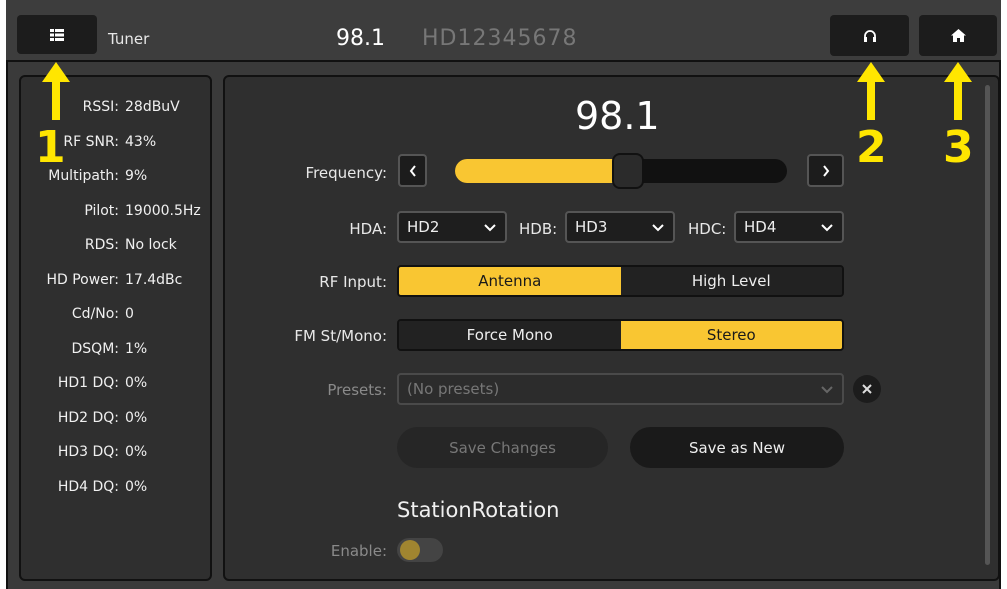 Image resolution: width=1007 pixels, height=589 pixels. What do you see at coordinates (151, 245) in the screenshot?
I see `stat-value: No lock` at bounding box center [151, 245].